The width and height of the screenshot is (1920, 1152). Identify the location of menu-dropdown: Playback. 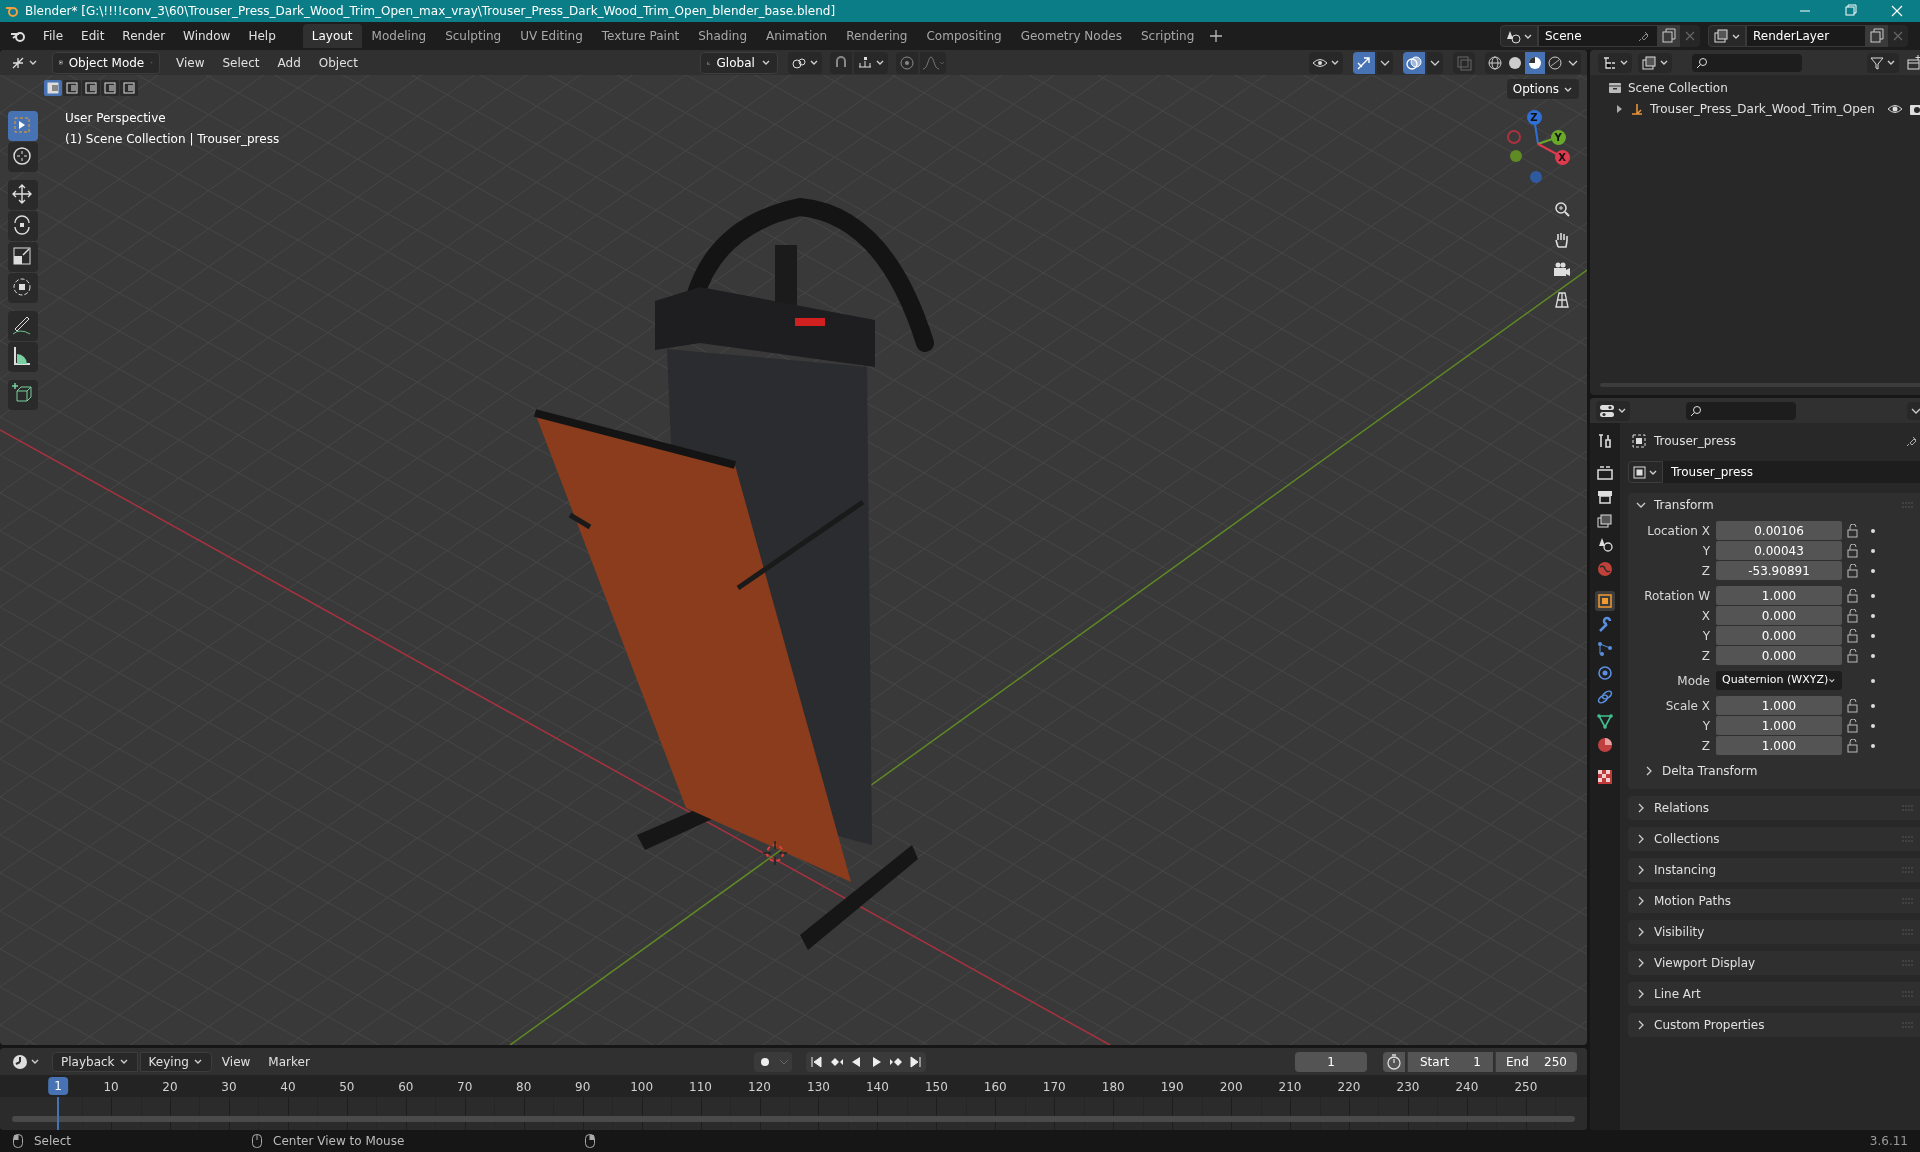
(95, 1061).